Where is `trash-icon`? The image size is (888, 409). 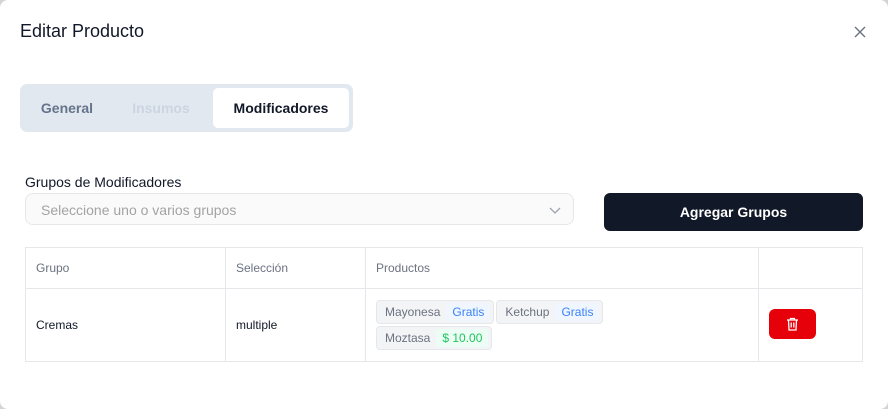
trash-icon is located at coordinates (792, 324).